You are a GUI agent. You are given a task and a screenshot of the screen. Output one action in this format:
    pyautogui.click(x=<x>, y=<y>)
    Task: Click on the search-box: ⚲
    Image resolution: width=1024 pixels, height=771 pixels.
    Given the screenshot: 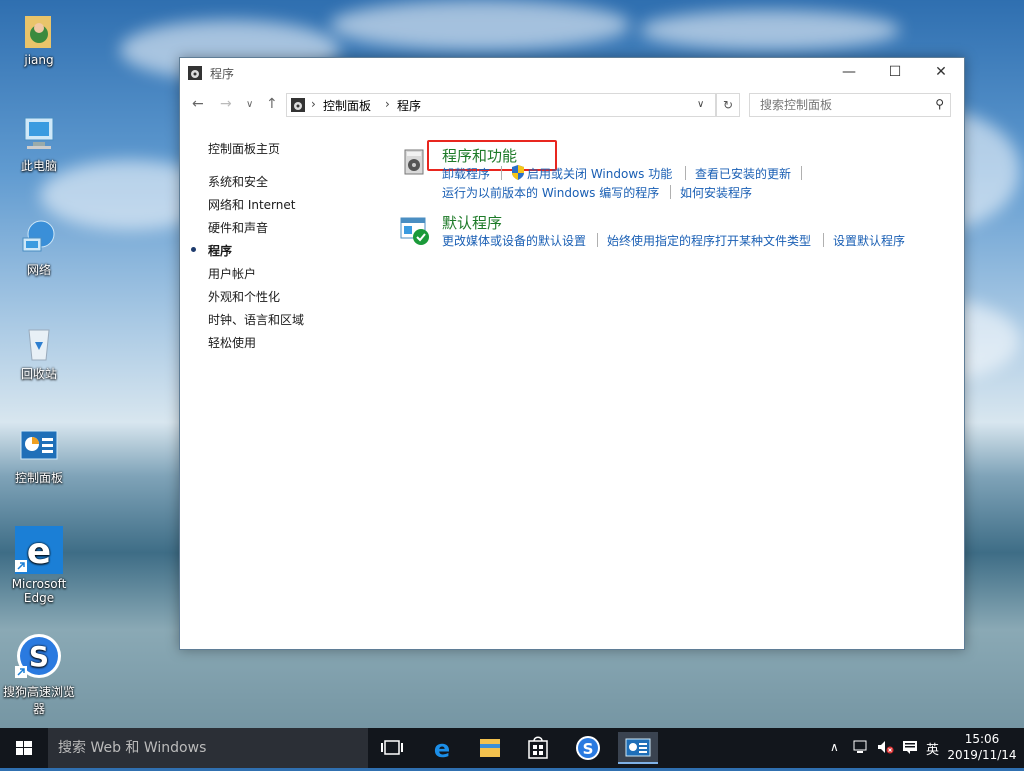 What is the action you would take?
    pyautogui.click(x=850, y=105)
    